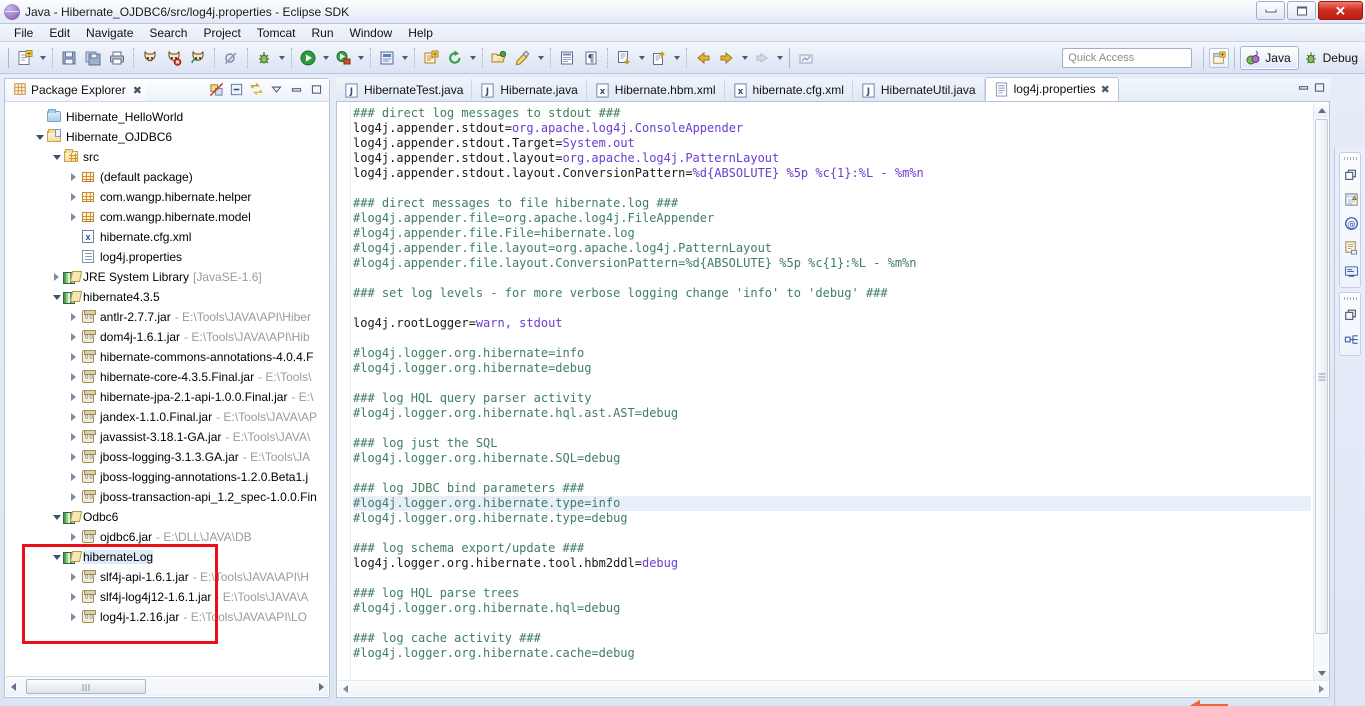 Image resolution: width=1365 pixels, height=706 pixels. Describe the element at coordinates (167, 457) in the screenshot. I see `tree-item: jboss-logging-3.1.3.GA.jar- E:\Tools\JA` at that location.